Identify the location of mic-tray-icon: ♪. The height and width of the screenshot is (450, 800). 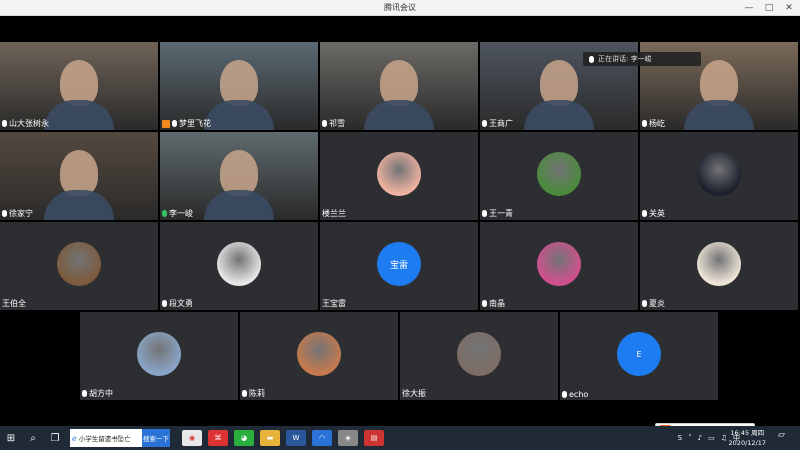
(700, 438).